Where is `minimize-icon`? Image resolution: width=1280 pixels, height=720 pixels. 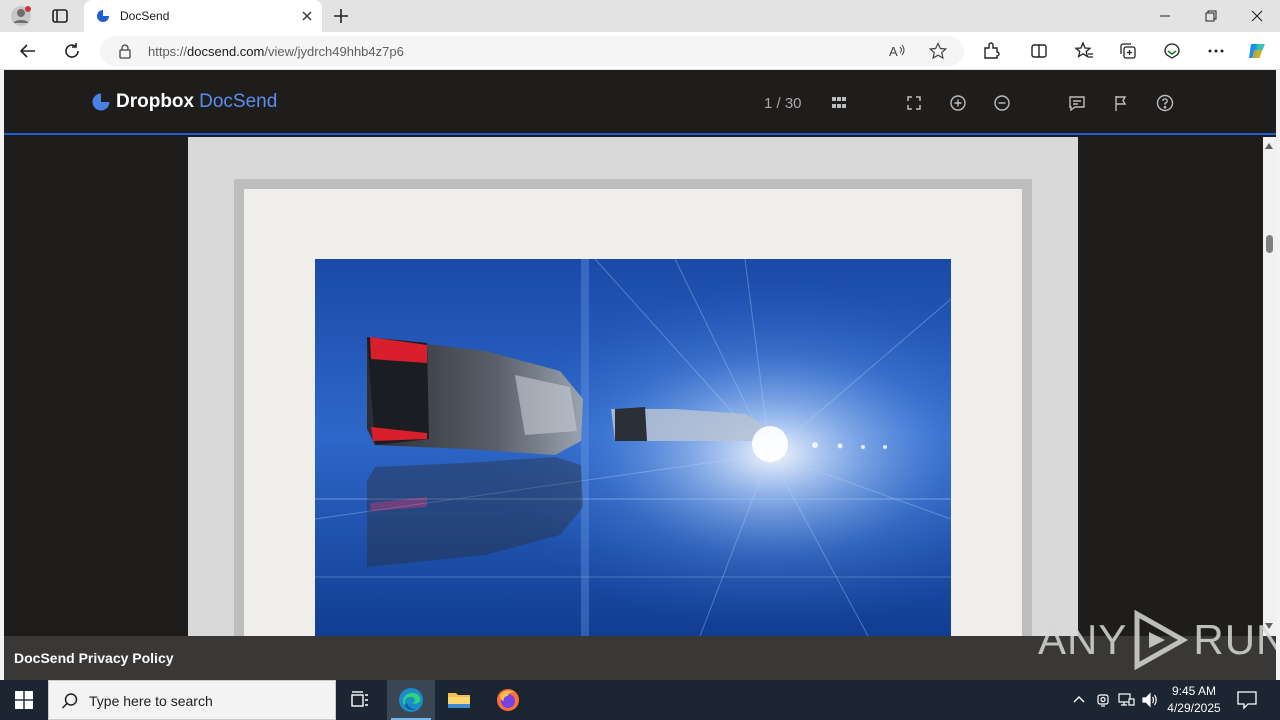 minimize-icon is located at coordinates (1165, 16).